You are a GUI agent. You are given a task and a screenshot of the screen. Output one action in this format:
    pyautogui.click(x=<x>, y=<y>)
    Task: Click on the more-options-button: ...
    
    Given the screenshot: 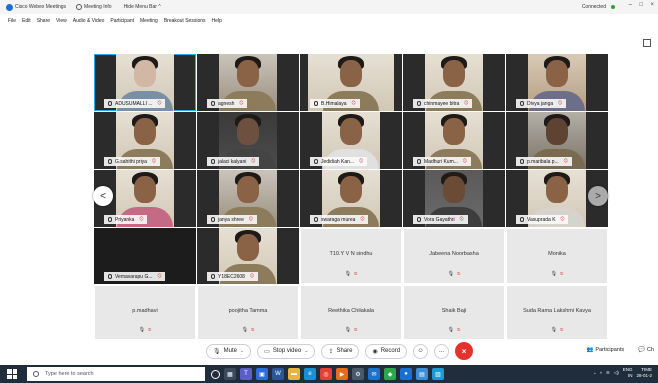 What is the action you would take?
    pyautogui.click(x=442, y=351)
    